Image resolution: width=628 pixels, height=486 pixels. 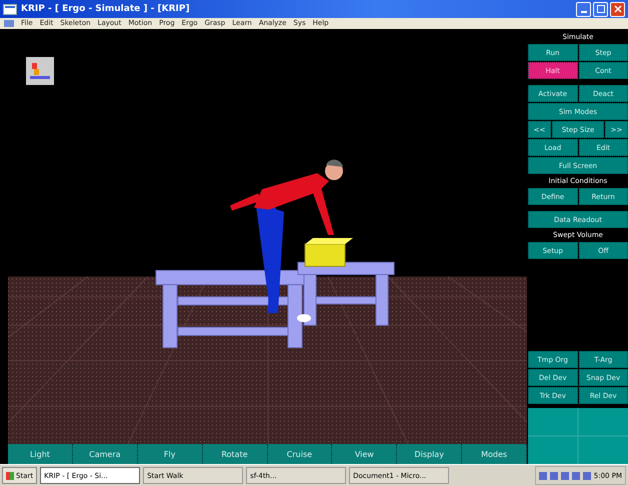 I want to click on minimize-button, so click(x=583, y=9).